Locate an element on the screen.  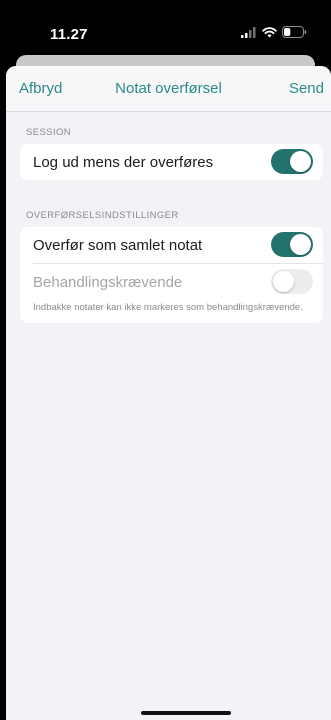
combined-note-toggle is located at coordinates (292, 244).